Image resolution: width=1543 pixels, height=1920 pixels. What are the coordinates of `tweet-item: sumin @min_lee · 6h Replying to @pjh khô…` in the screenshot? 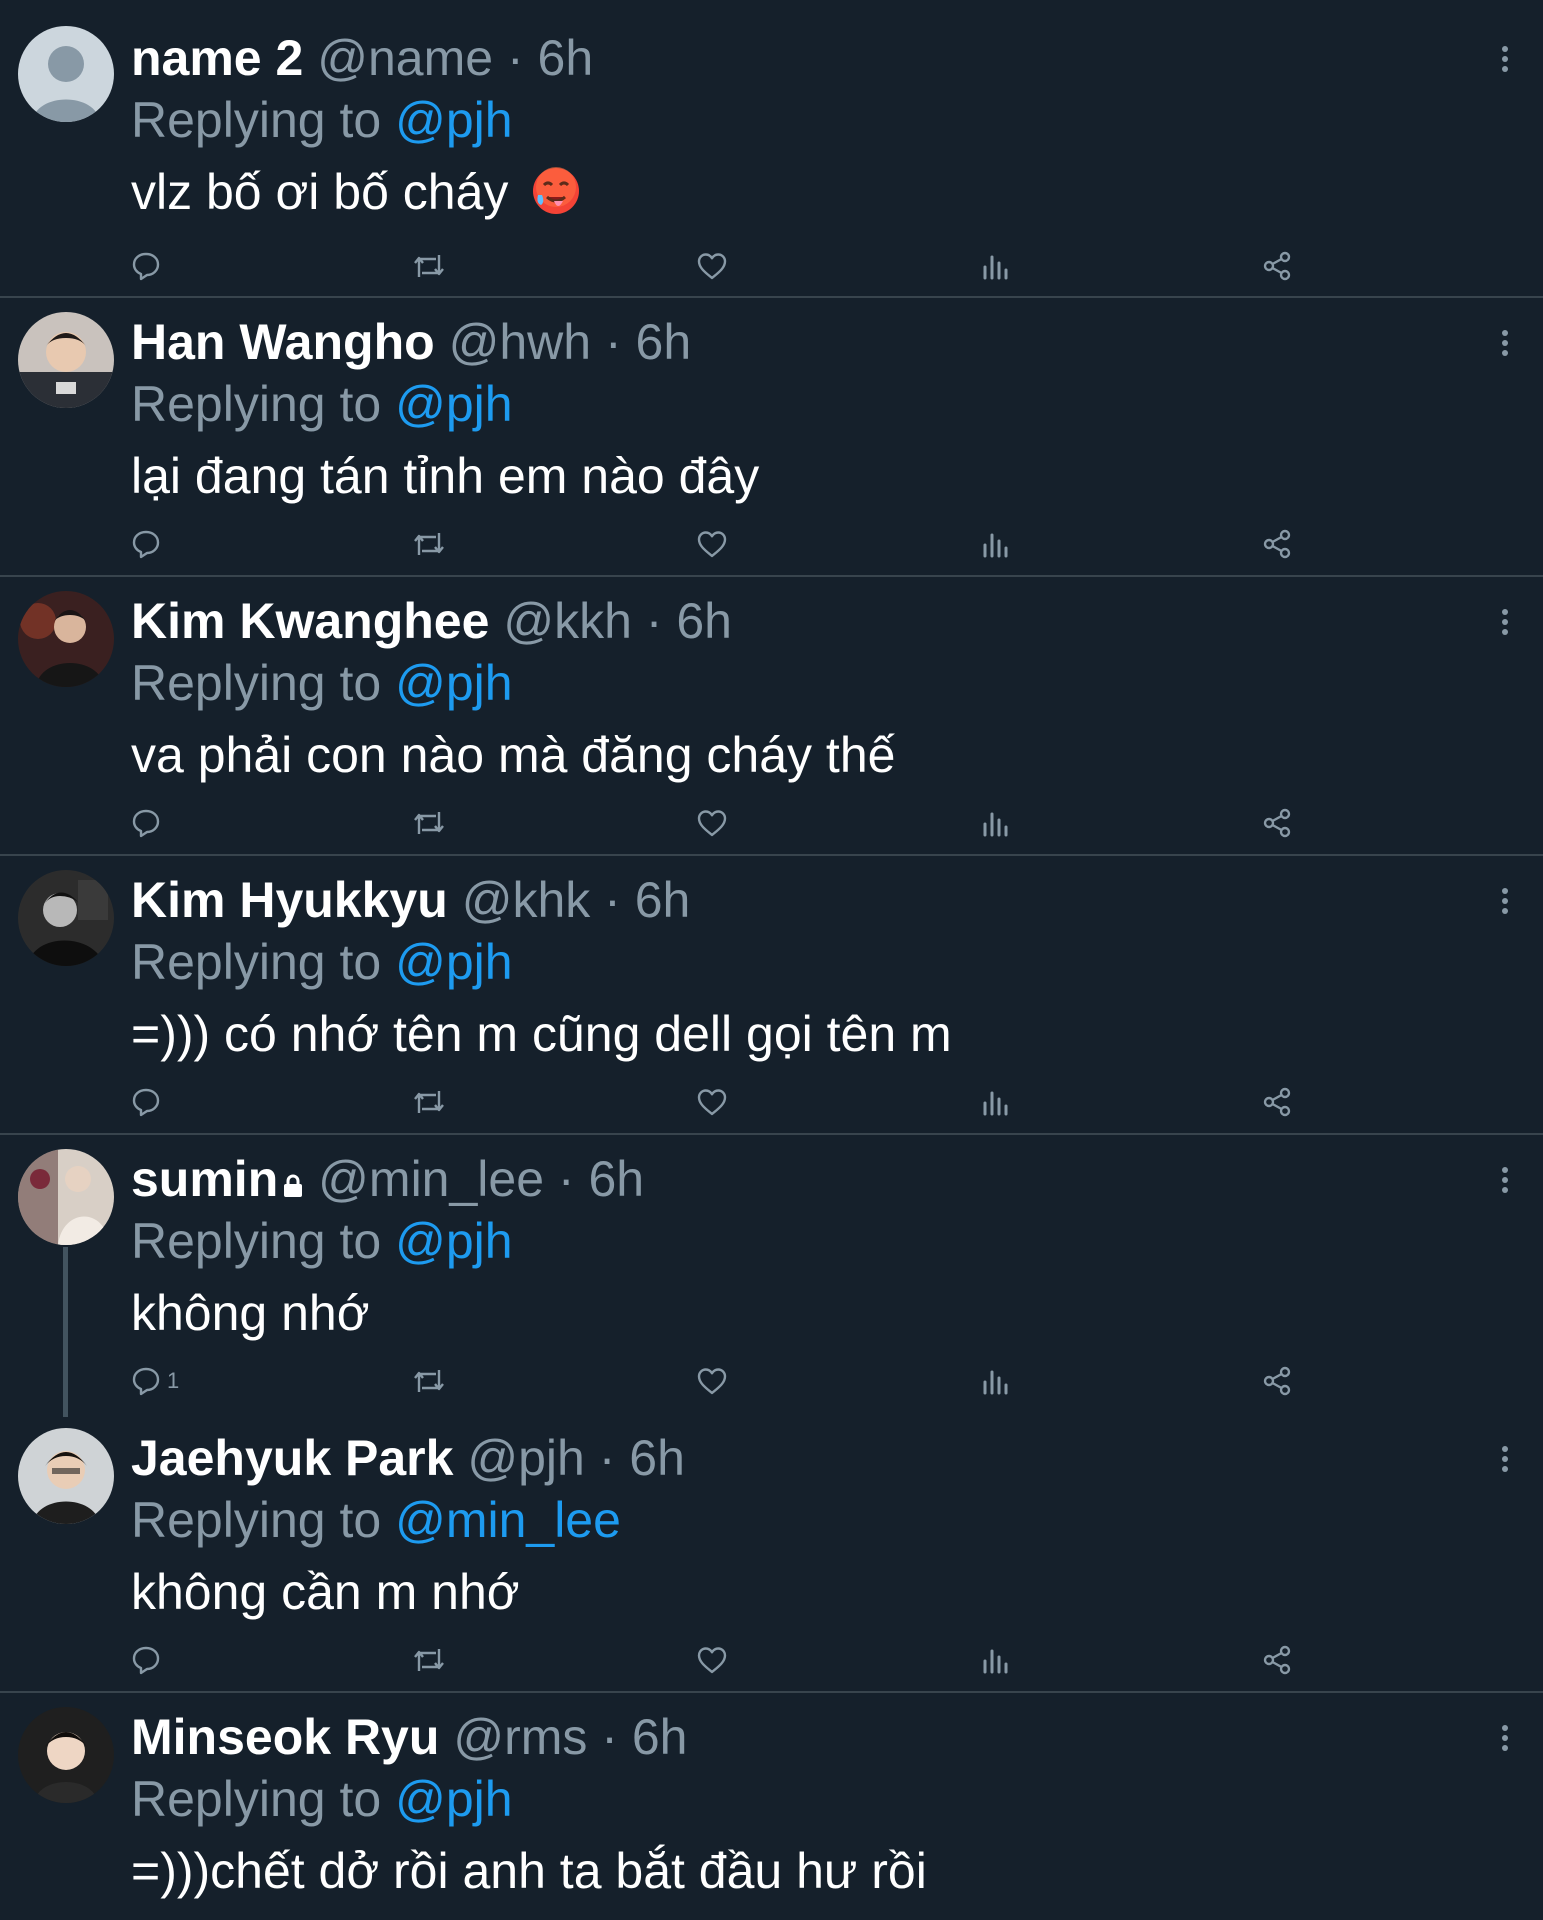 It's located at (771, 1276).